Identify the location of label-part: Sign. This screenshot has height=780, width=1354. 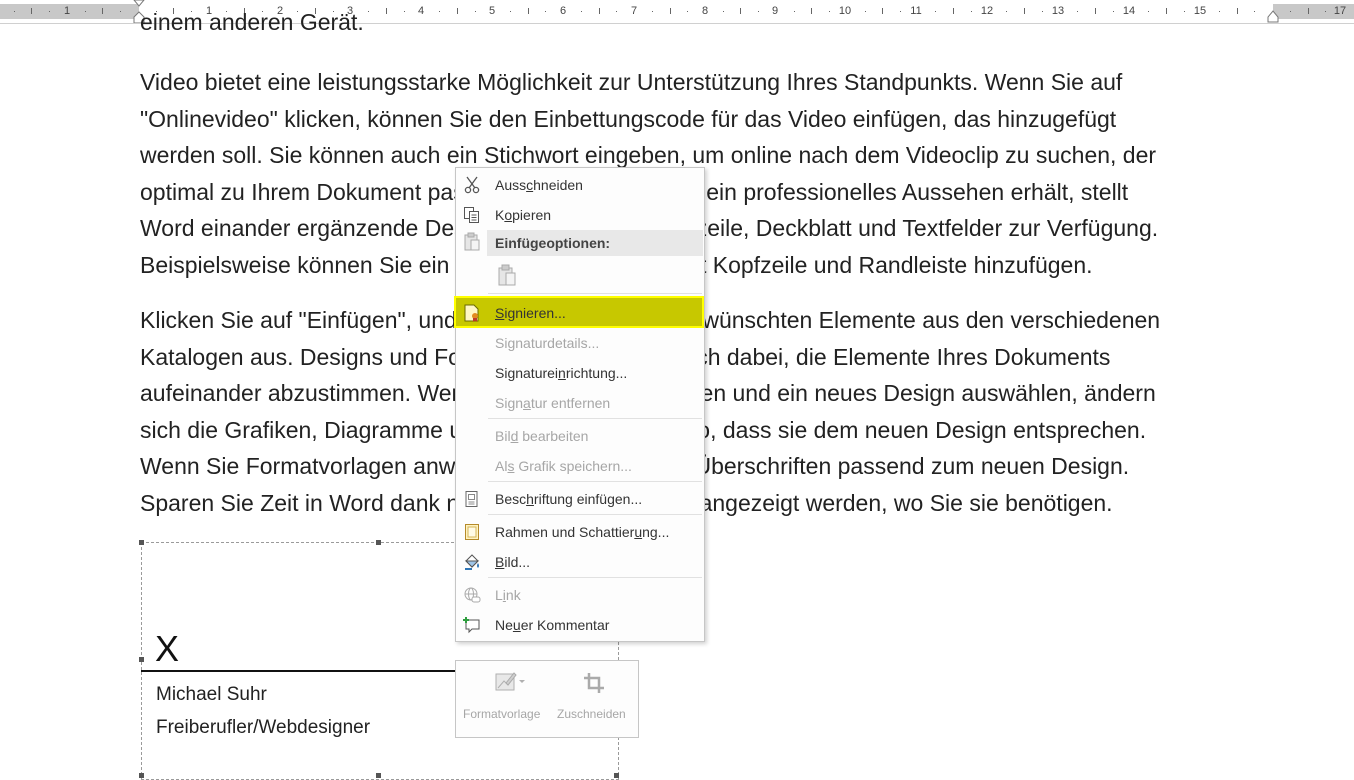
(509, 403).